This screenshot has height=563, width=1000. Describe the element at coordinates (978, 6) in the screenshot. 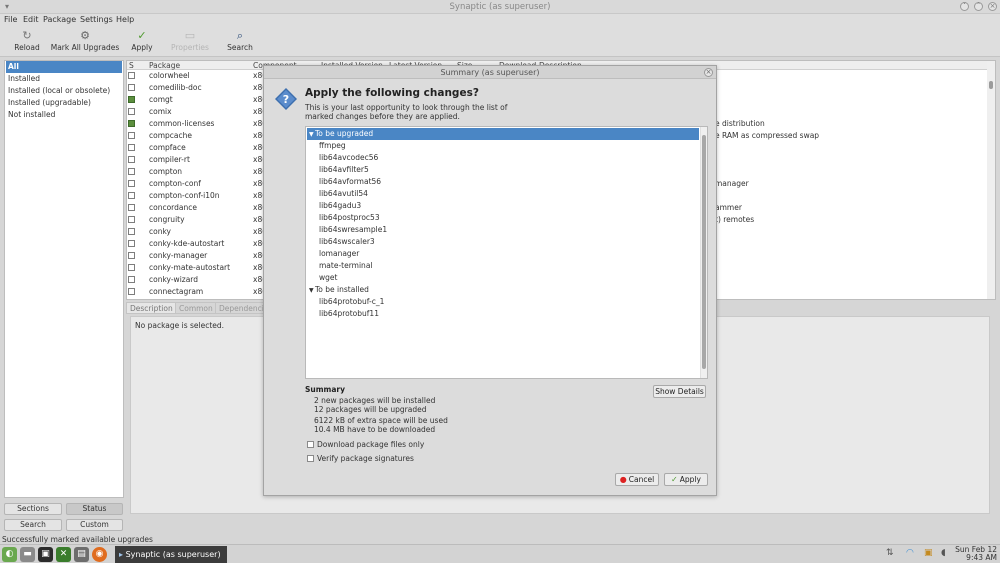

I see `maximize-icon: ˄` at that location.